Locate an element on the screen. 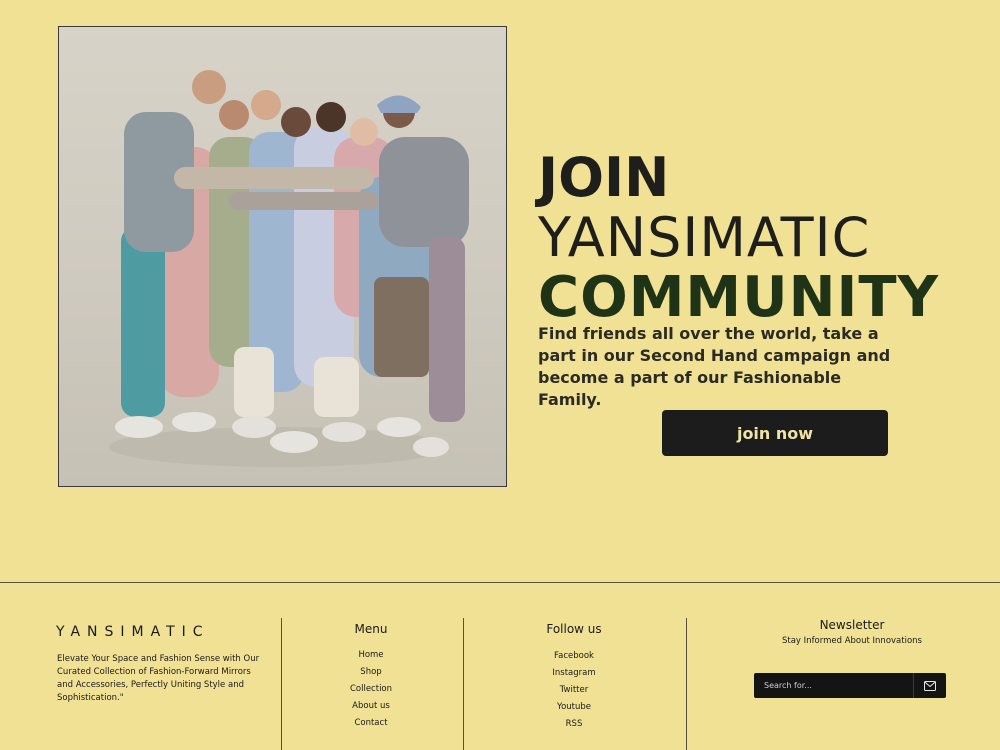 The width and height of the screenshot is (1000, 750). hero-headline: JOIN YANSIMATIC COMMUNITY is located at coordinates (738, 238).